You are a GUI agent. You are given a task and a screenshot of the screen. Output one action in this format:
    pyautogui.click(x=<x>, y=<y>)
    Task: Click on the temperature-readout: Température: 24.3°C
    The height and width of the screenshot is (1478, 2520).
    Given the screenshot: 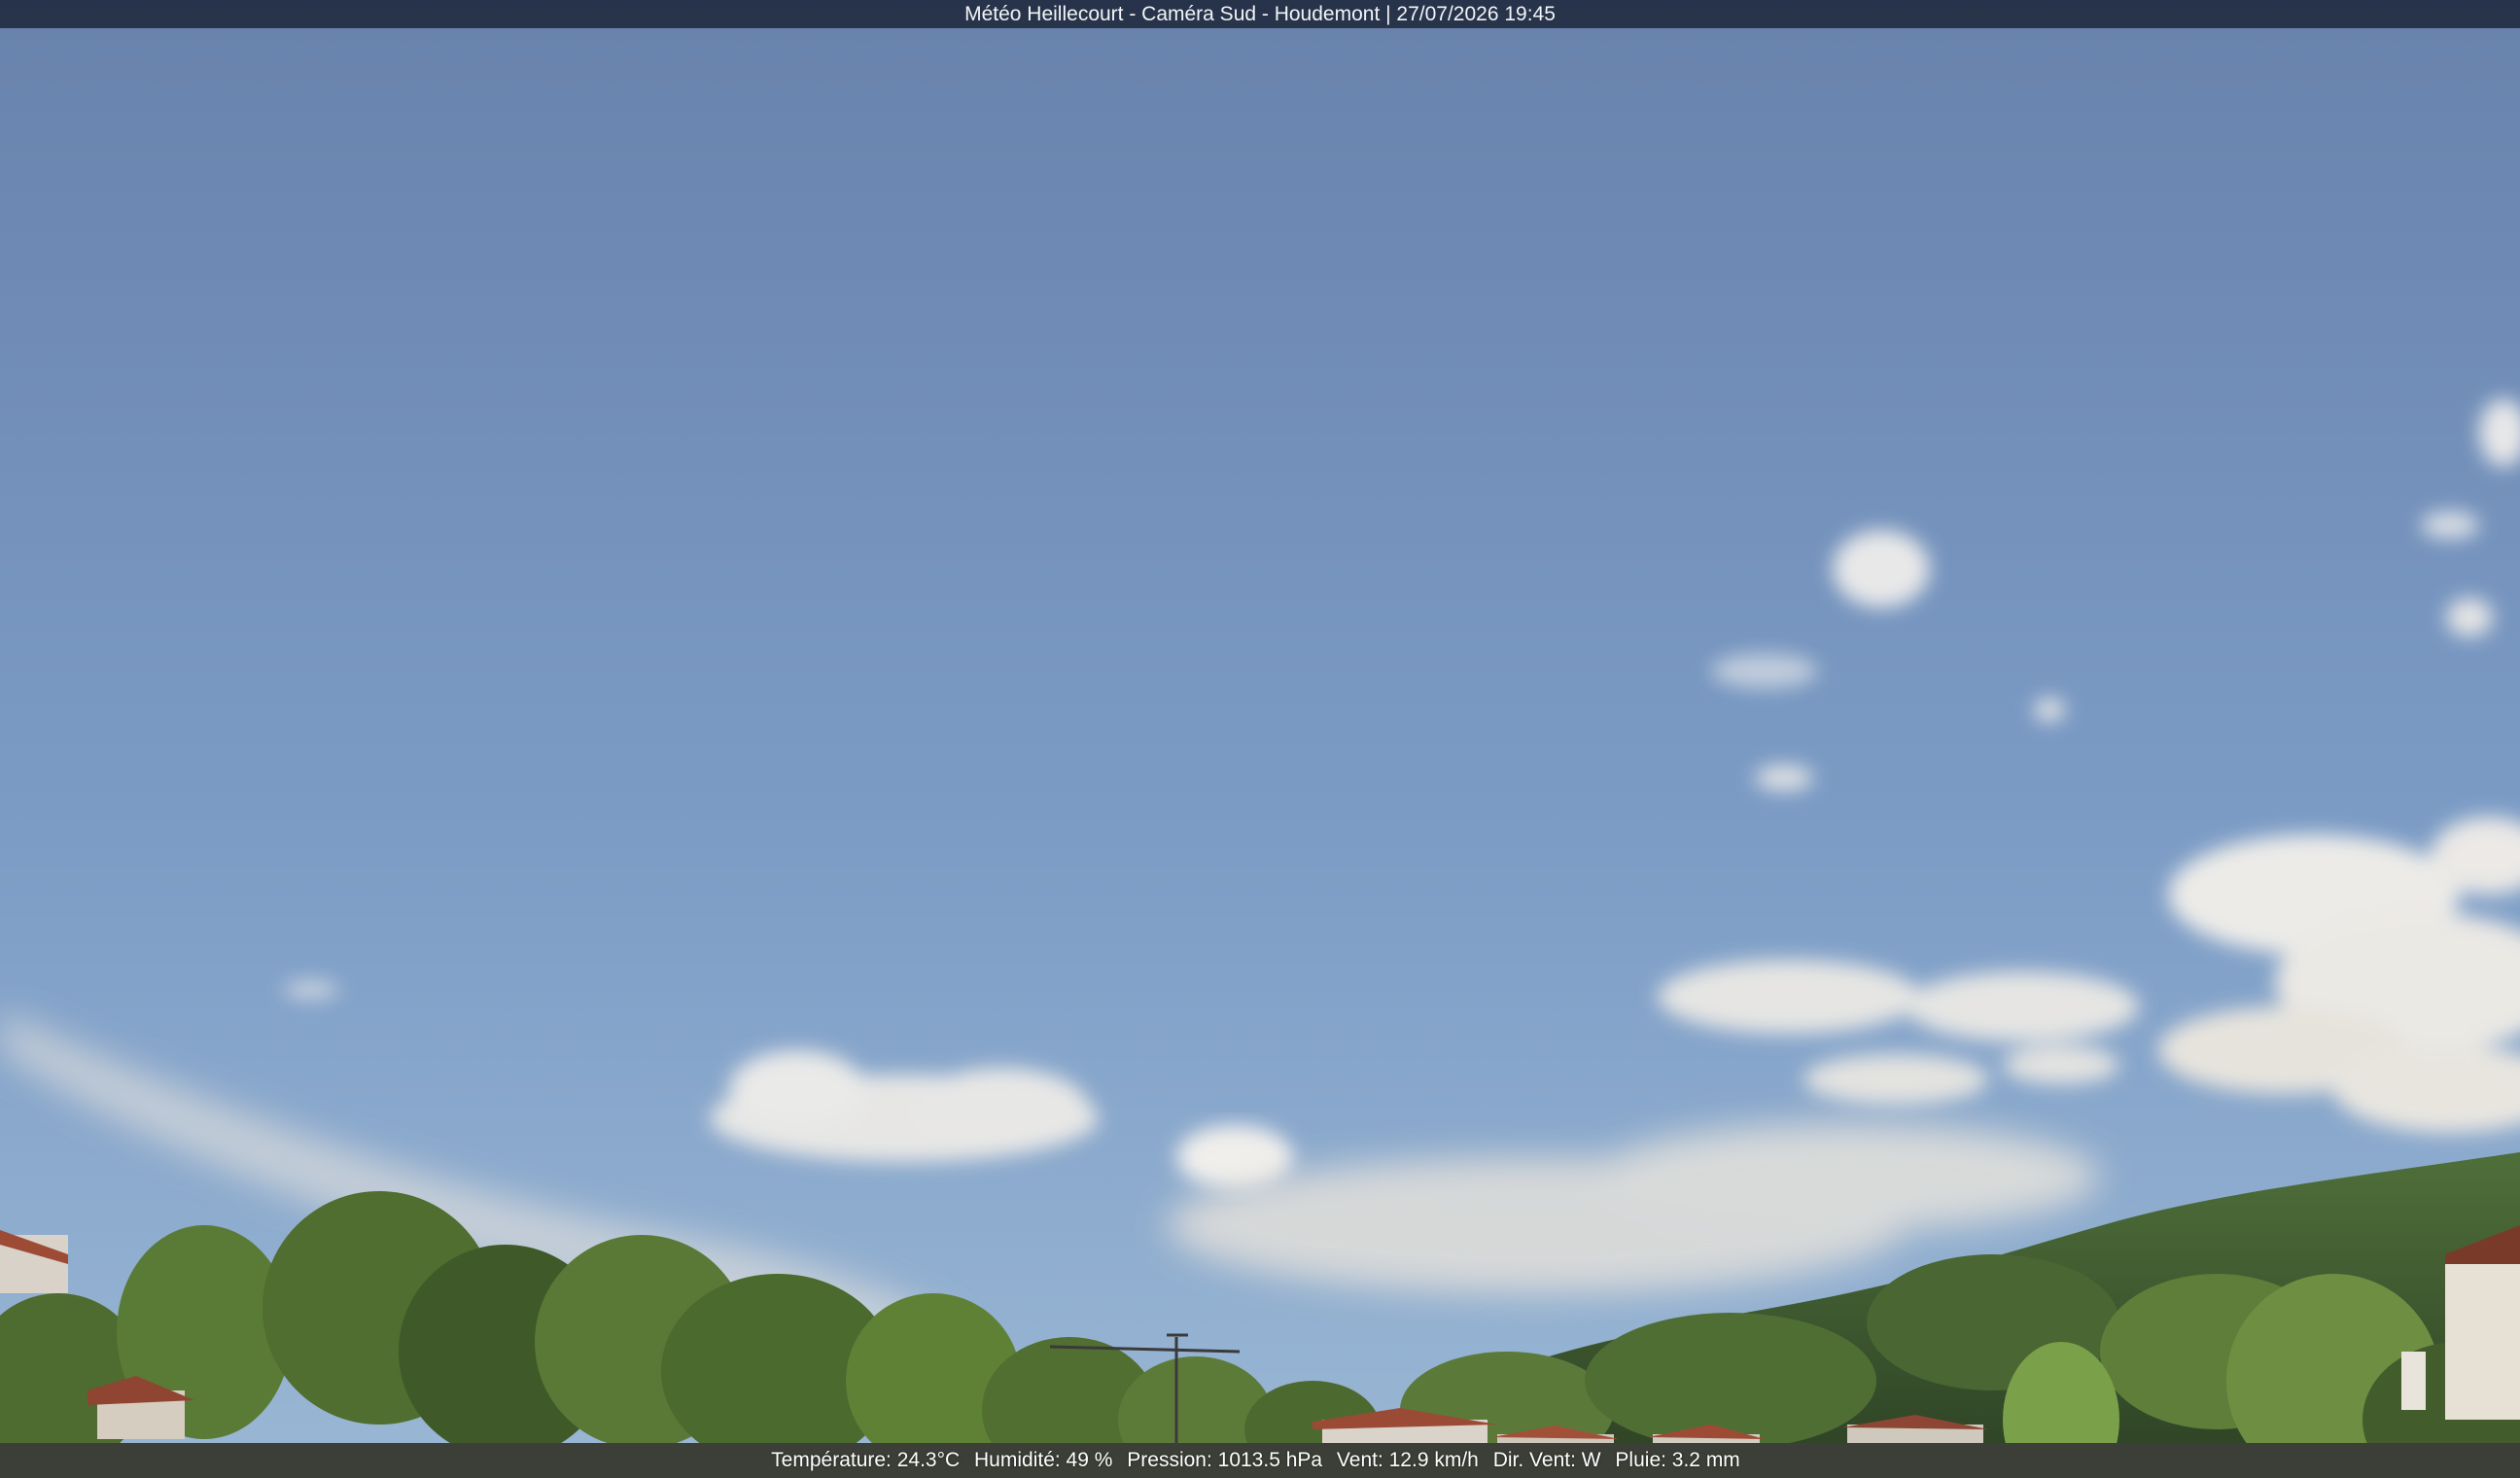 What is the action you would take?
    pyautogui.click(x=866, y=1460)
    